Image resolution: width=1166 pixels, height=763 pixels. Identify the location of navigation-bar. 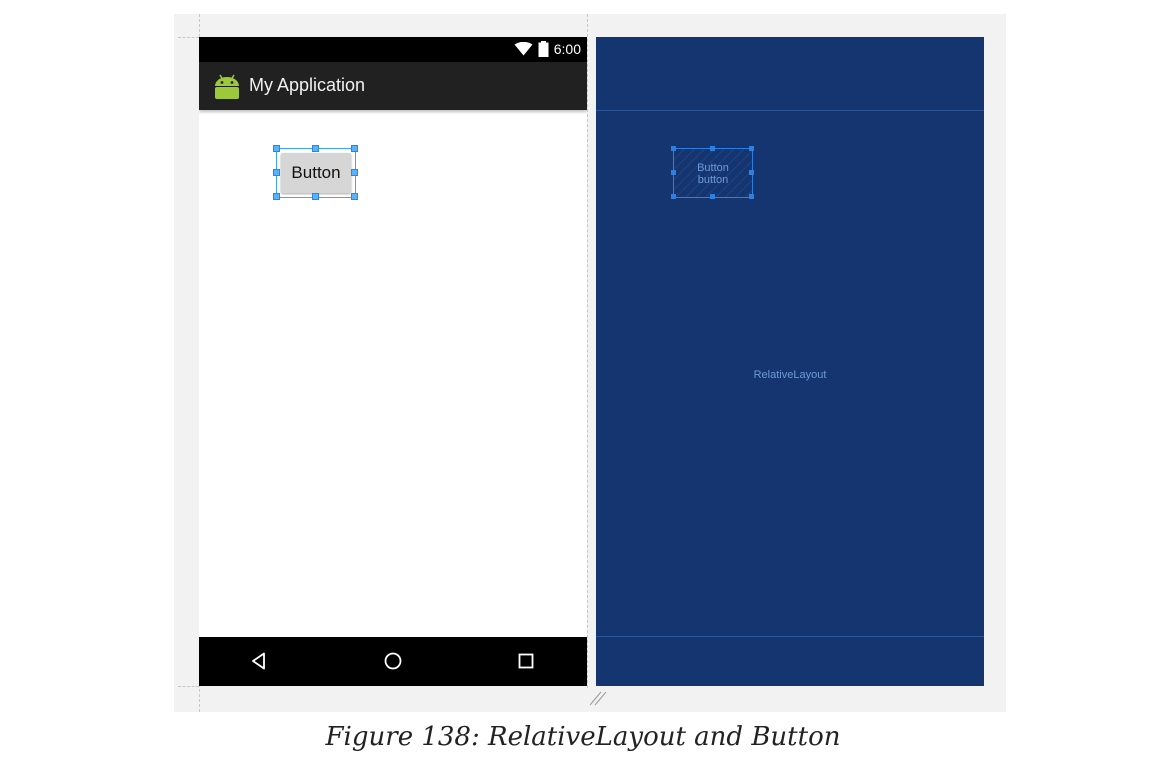
(393, 661).